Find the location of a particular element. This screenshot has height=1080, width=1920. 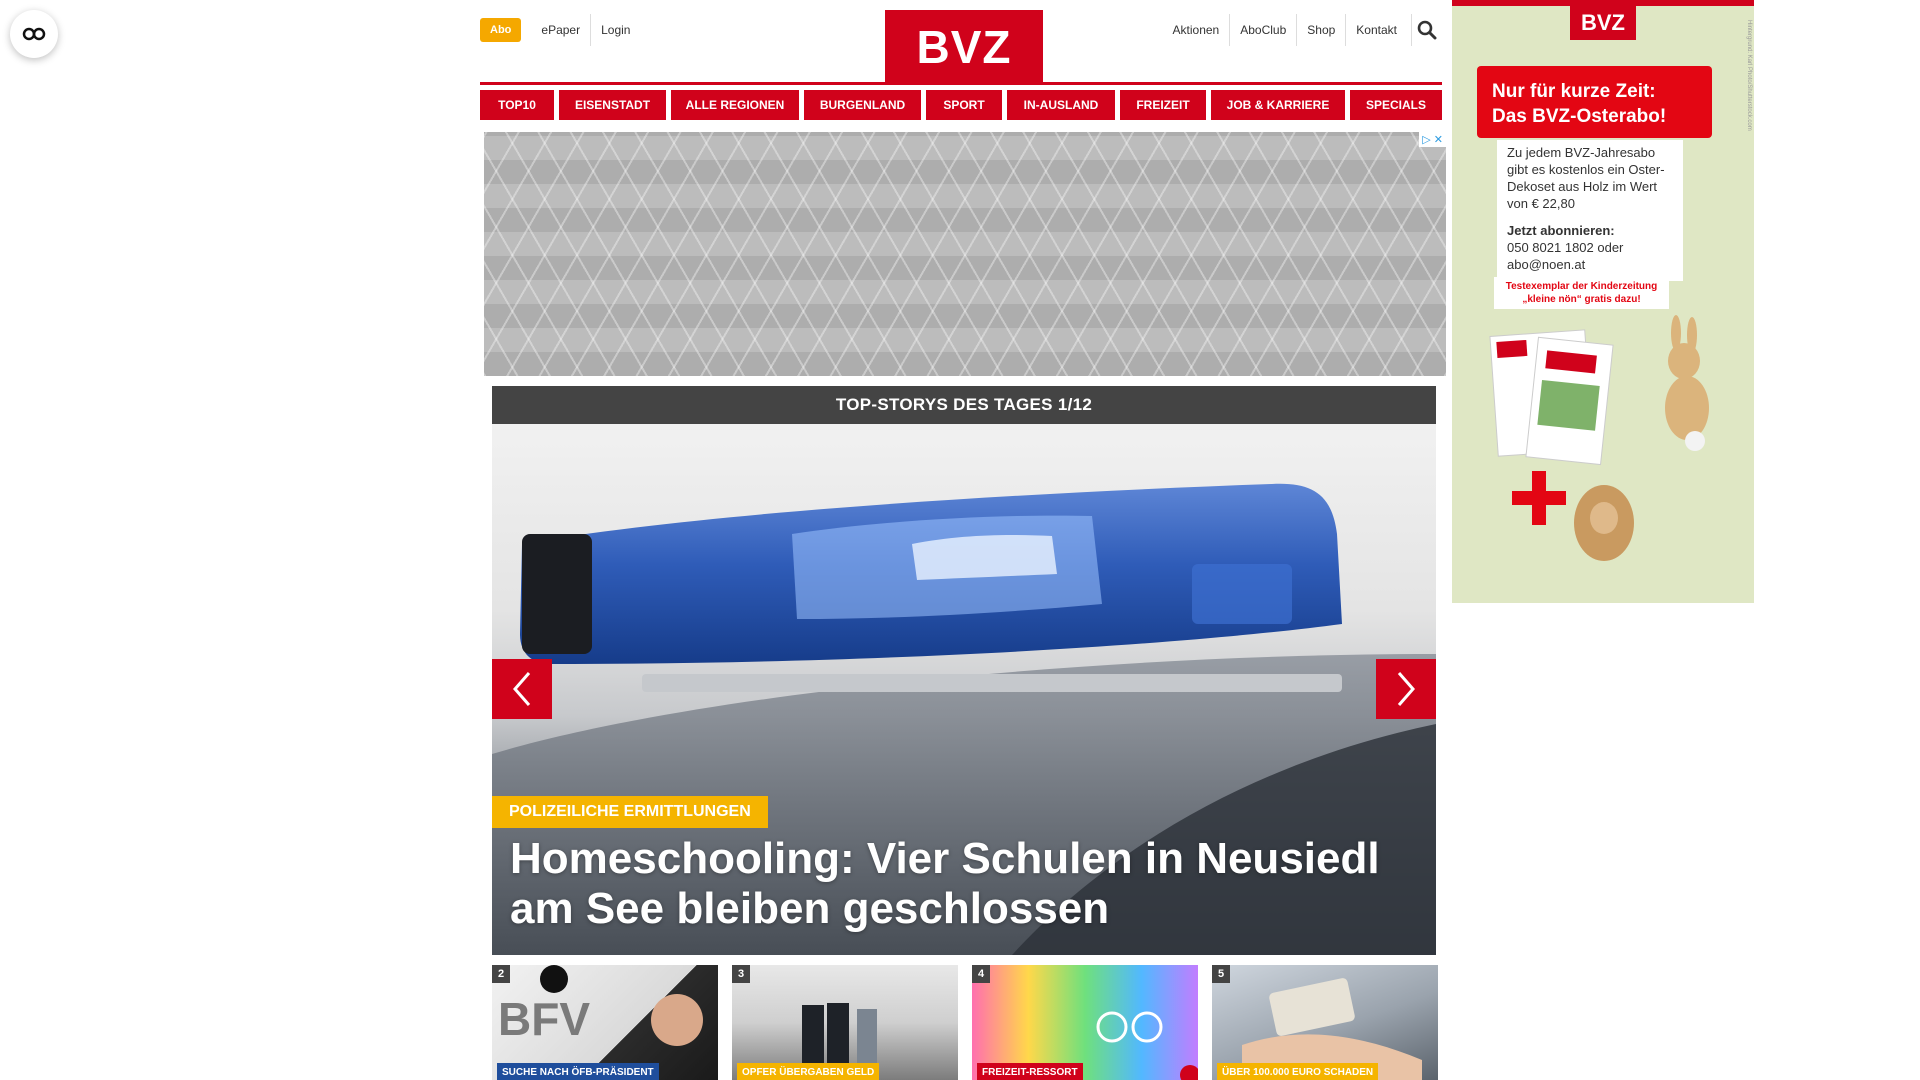

shop-link: Shop is located at coordinates (1320, 30).